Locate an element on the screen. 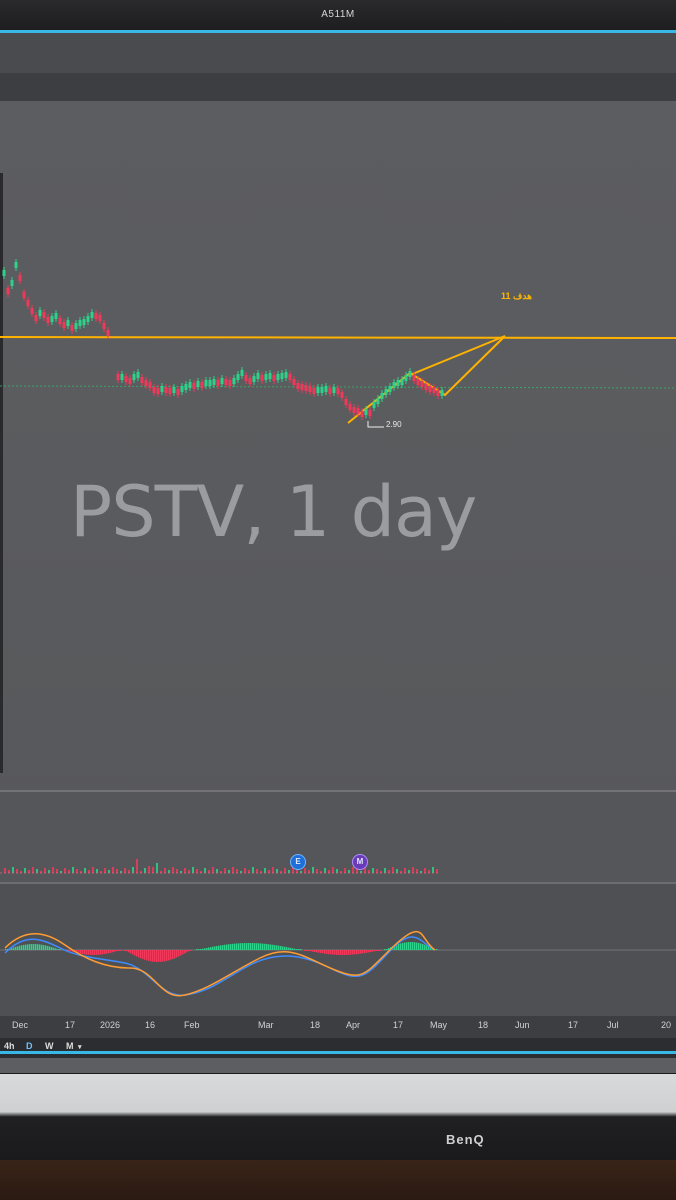 This screenshot has width=676, height=1200. timeframe-m-button: M is located at coordinates (70, 1046).